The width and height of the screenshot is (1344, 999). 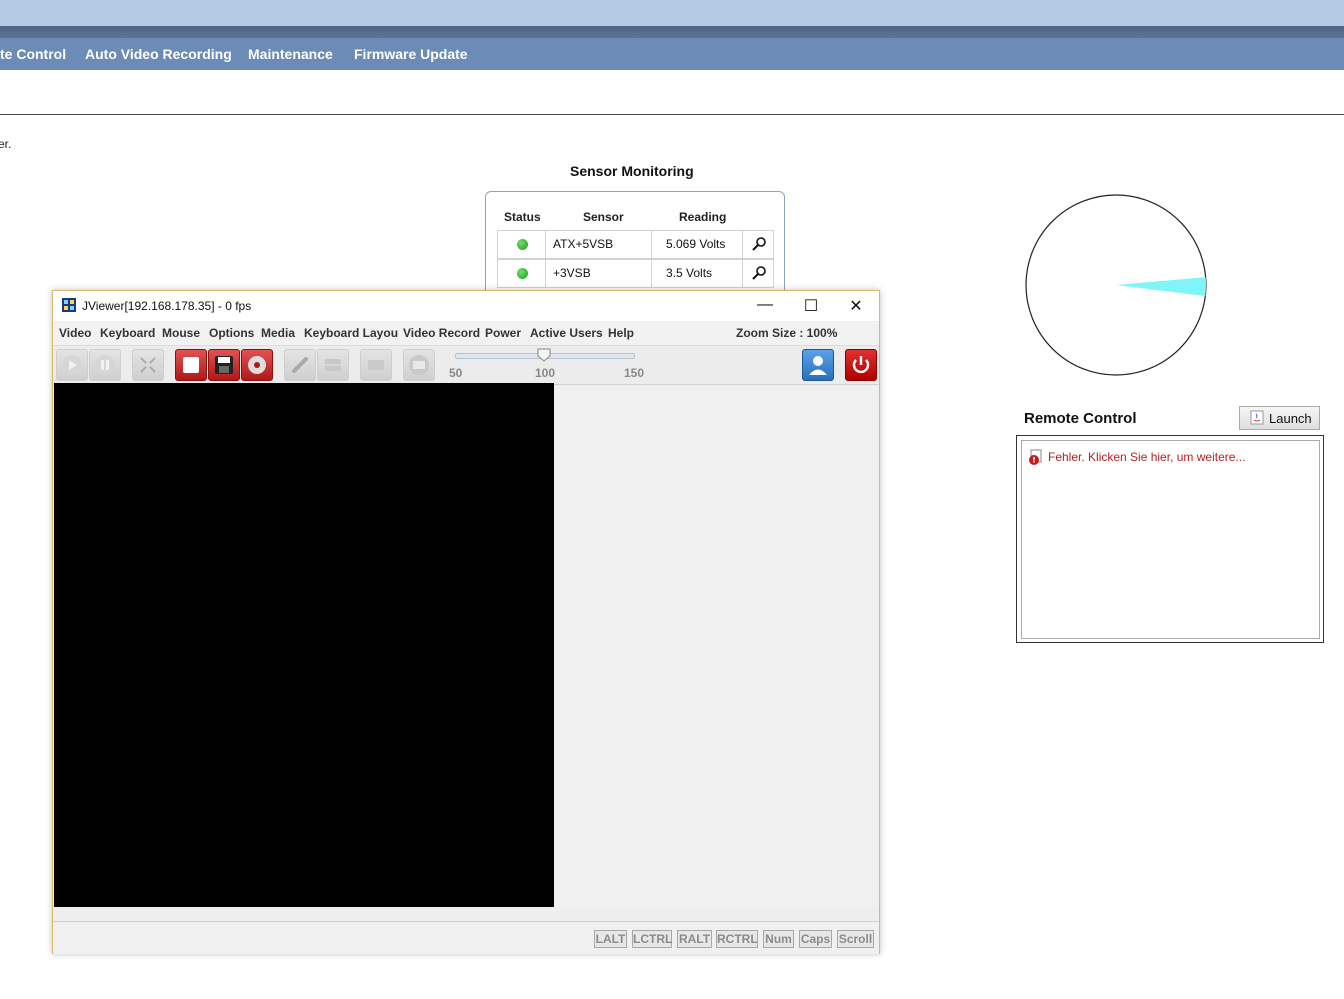 What do you see at coordinates (694, 939) in the screenshot?
I see `ralt-indicator: RALT` at bounding box center [694, 939].